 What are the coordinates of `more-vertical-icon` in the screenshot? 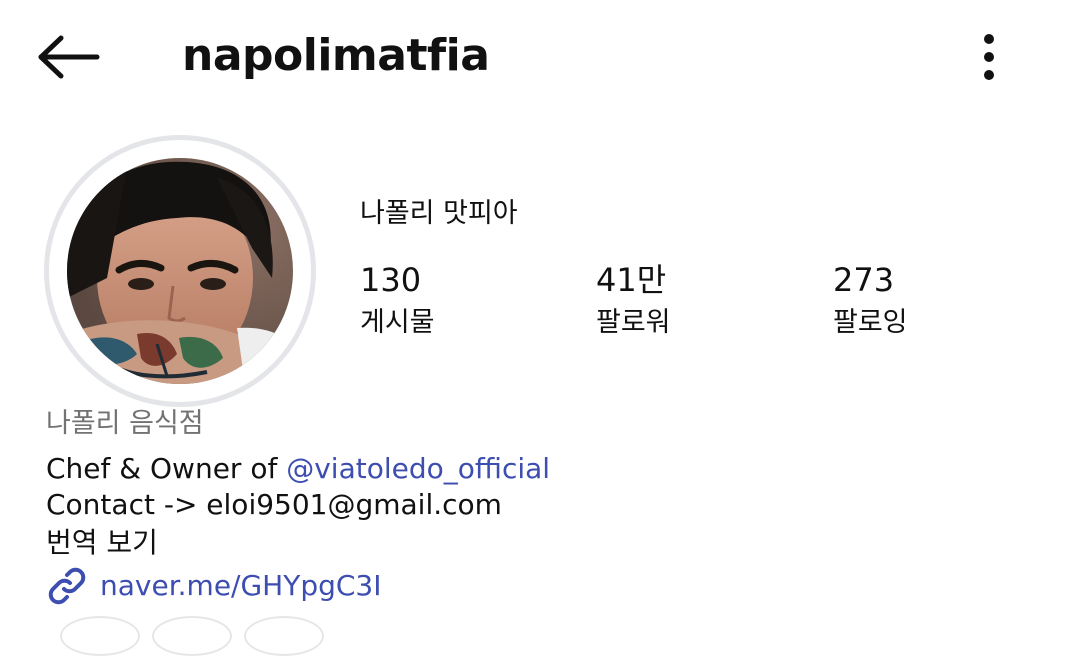 It's located at (989, 57).